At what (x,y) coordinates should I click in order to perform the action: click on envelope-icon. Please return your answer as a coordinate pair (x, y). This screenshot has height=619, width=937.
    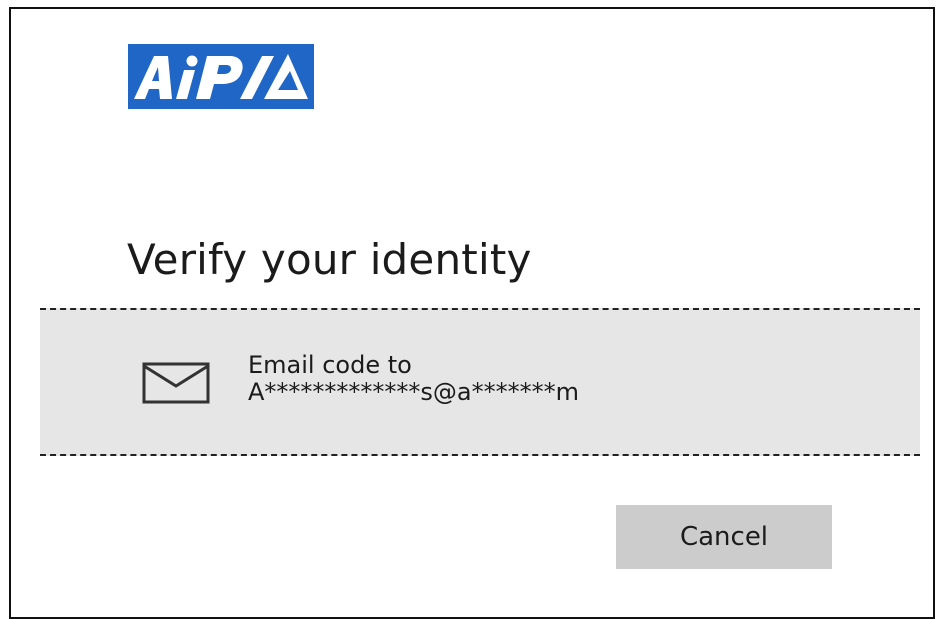
    Looking at the image, I should click on (176, 383).